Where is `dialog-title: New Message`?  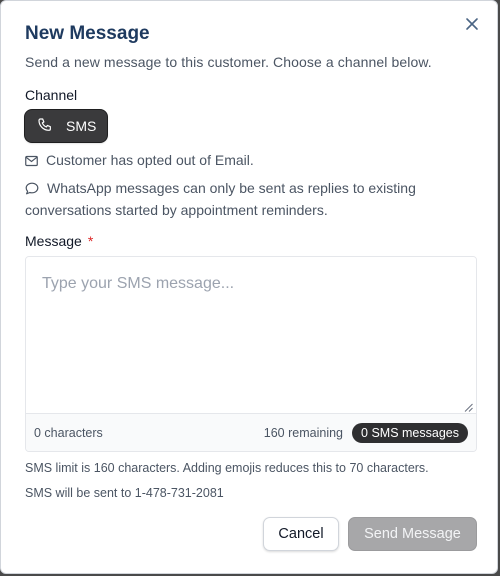
dialog-title: New Message is located at coordinates (87, 33).